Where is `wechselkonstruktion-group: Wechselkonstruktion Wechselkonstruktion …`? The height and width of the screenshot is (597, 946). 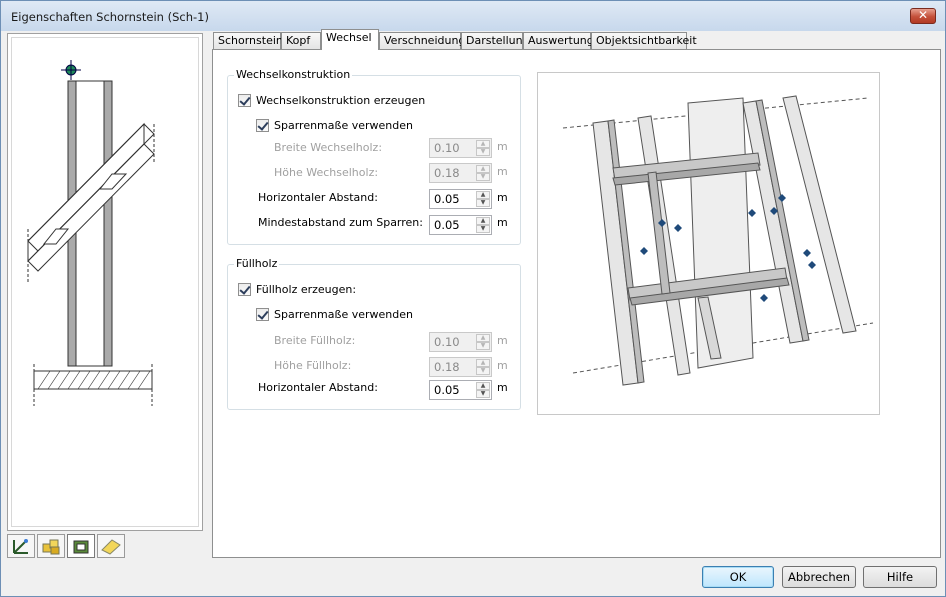
wechselkonstruktion-group: Wechselkonstruktion Wechselkonstruktion … is located at coordinates (374, 156).